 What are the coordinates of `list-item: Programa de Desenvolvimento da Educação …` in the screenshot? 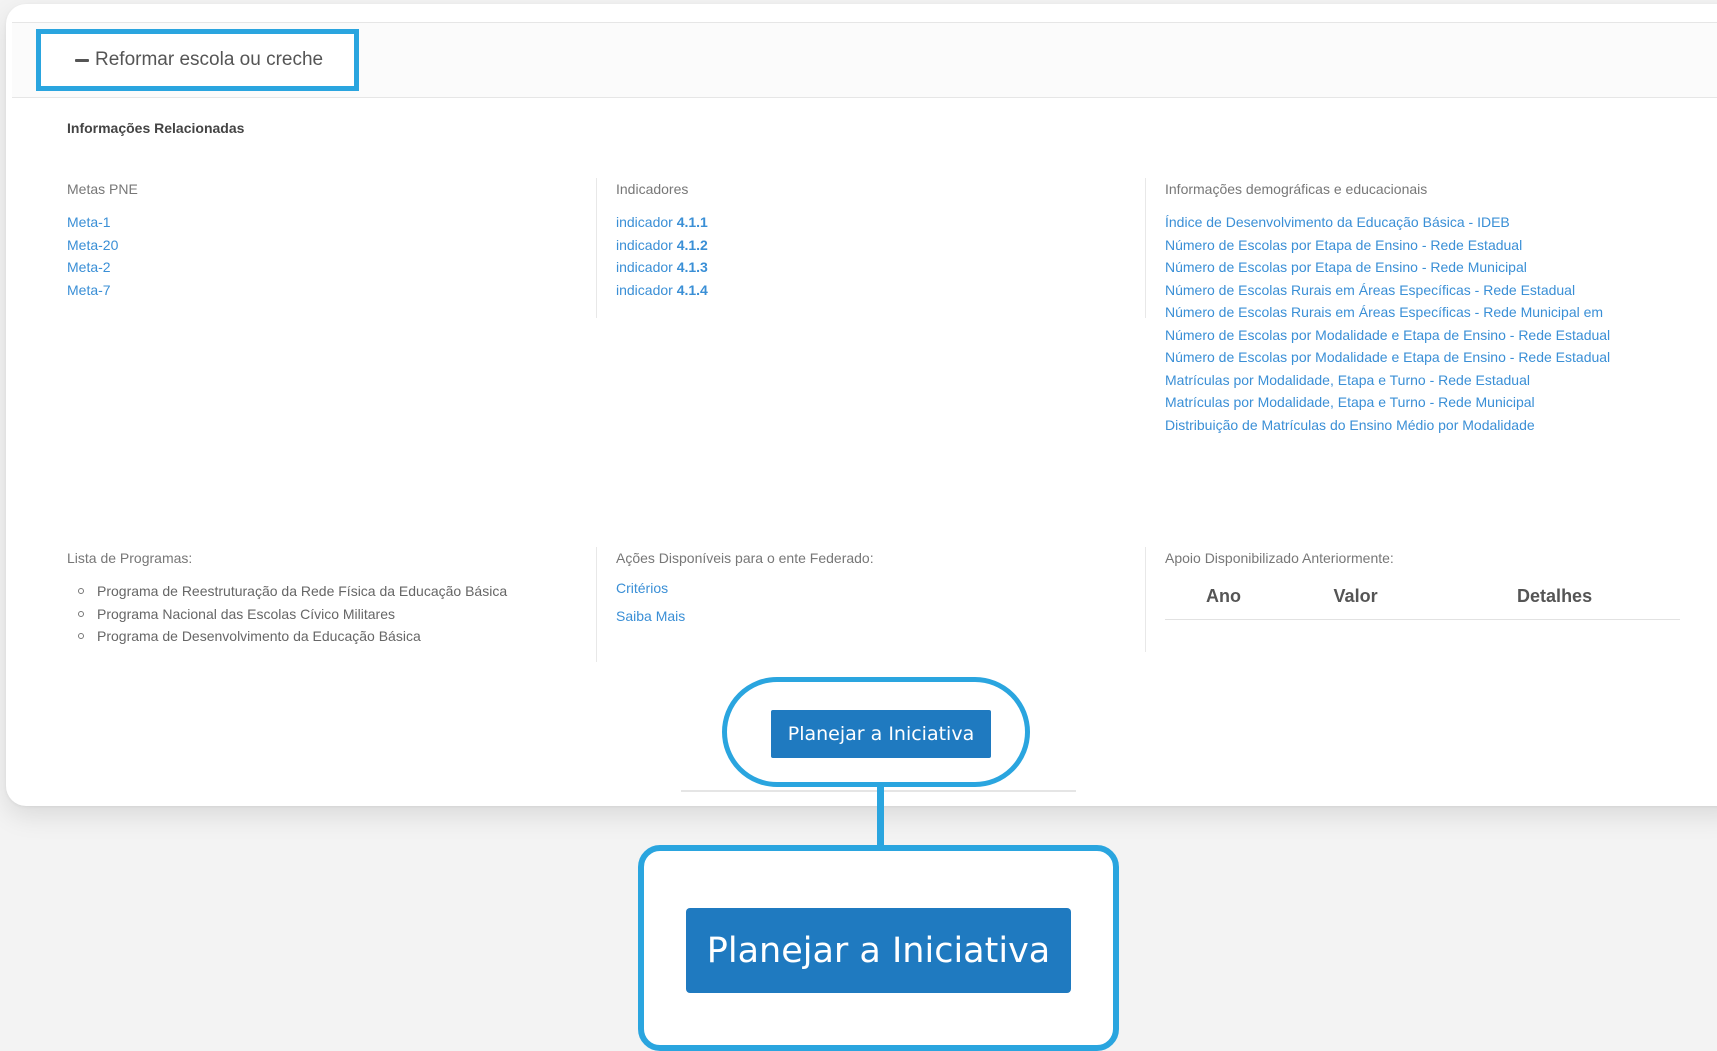 It's located at (329, 636).